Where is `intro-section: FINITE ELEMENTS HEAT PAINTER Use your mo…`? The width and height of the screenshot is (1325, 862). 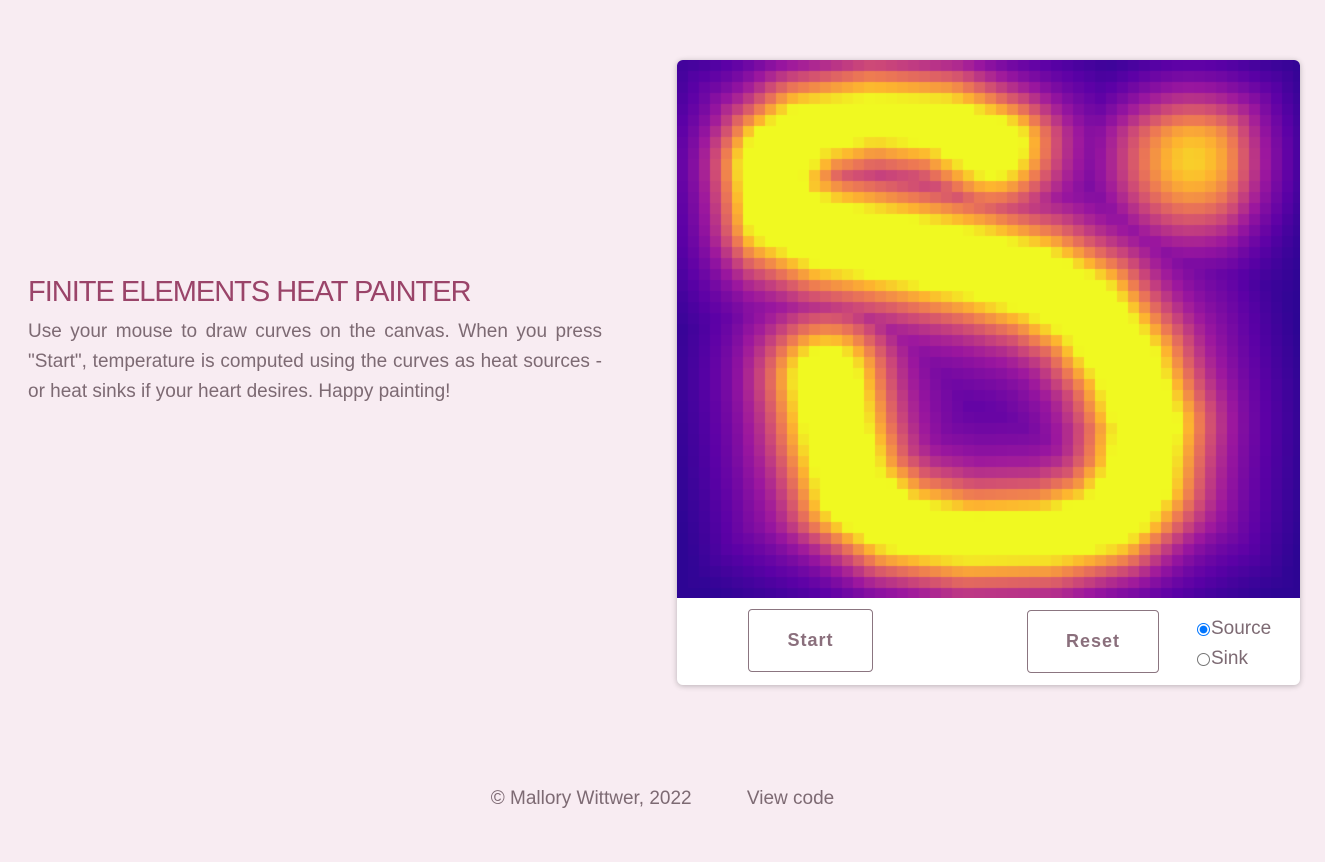 intro-section: FINITE ELEMENTS HEAT PAINTER Use your mo… is located at coordinates (315, 341).